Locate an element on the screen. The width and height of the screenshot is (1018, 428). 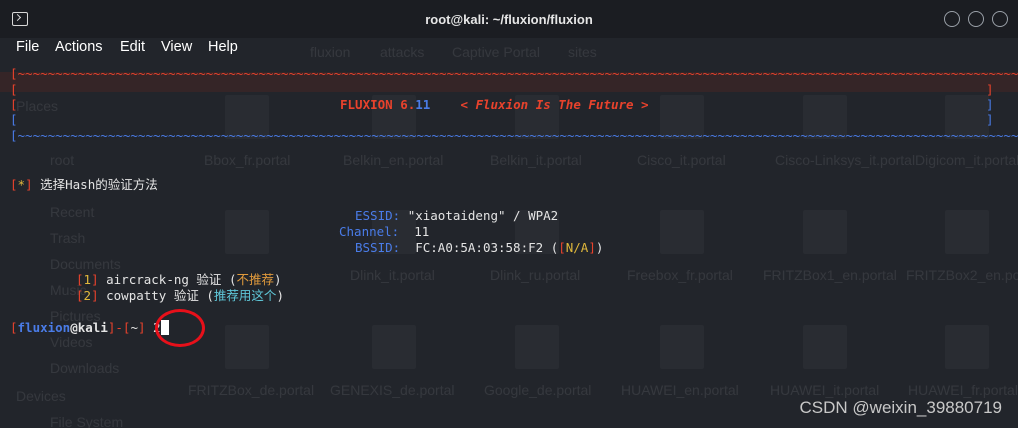
bssid-vendor: N/A is located at coordinates (577, 247).